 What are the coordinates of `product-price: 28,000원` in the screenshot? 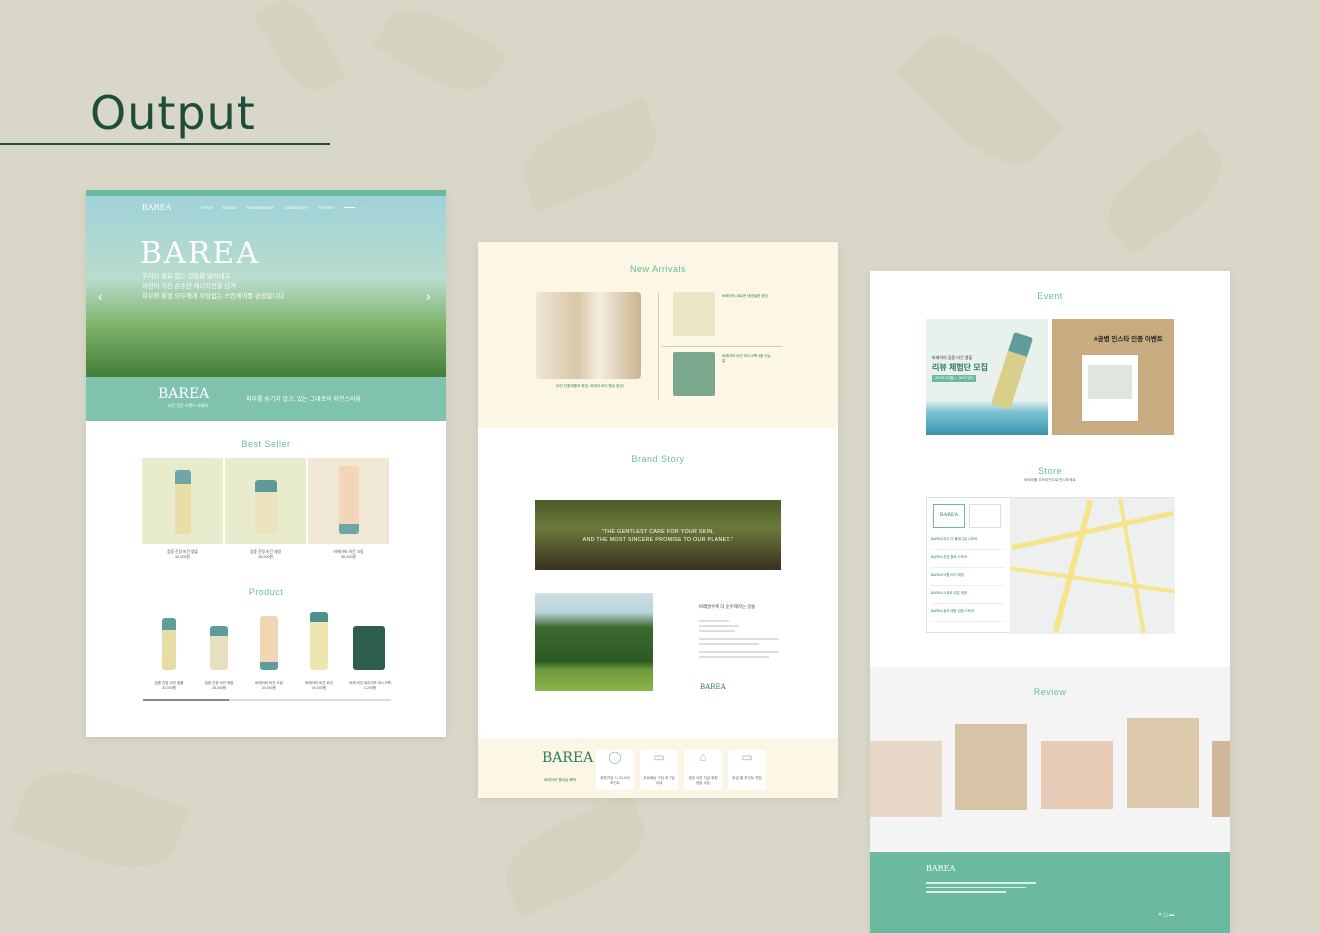 It's located at (219, 688).